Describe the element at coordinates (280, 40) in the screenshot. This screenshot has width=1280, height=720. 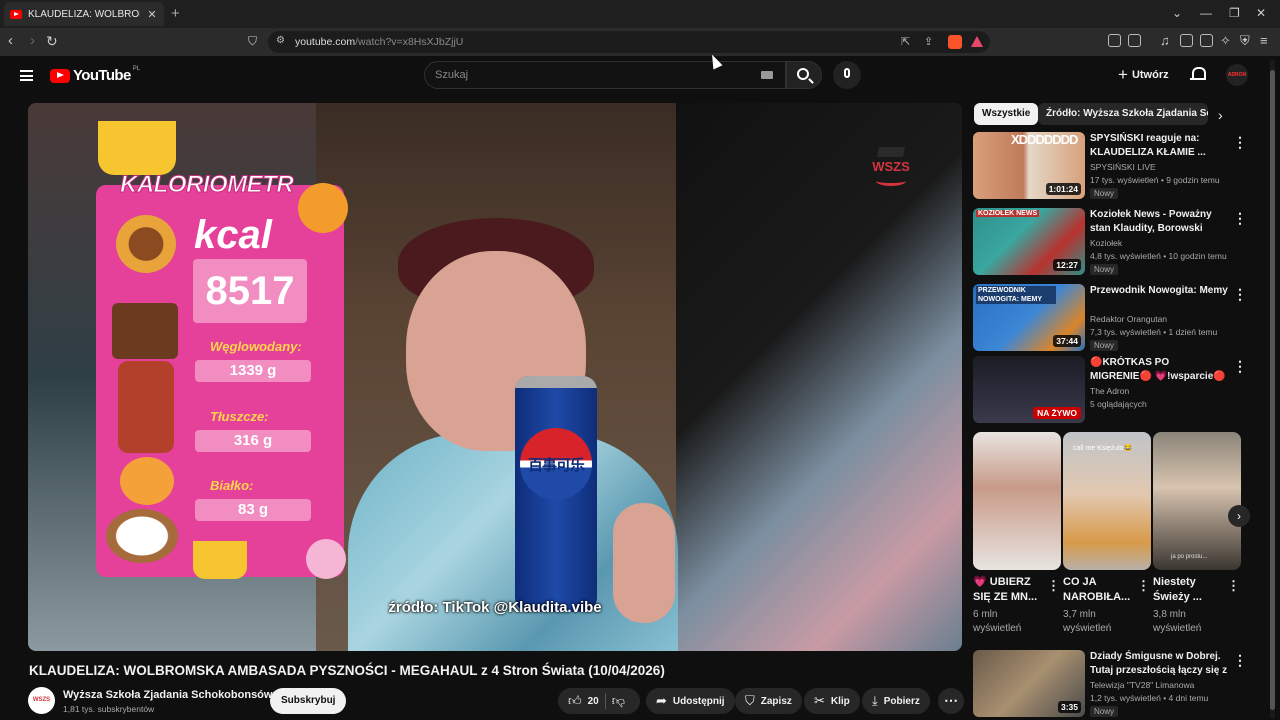
I see `site-settings-icon: ⚙` at that location.